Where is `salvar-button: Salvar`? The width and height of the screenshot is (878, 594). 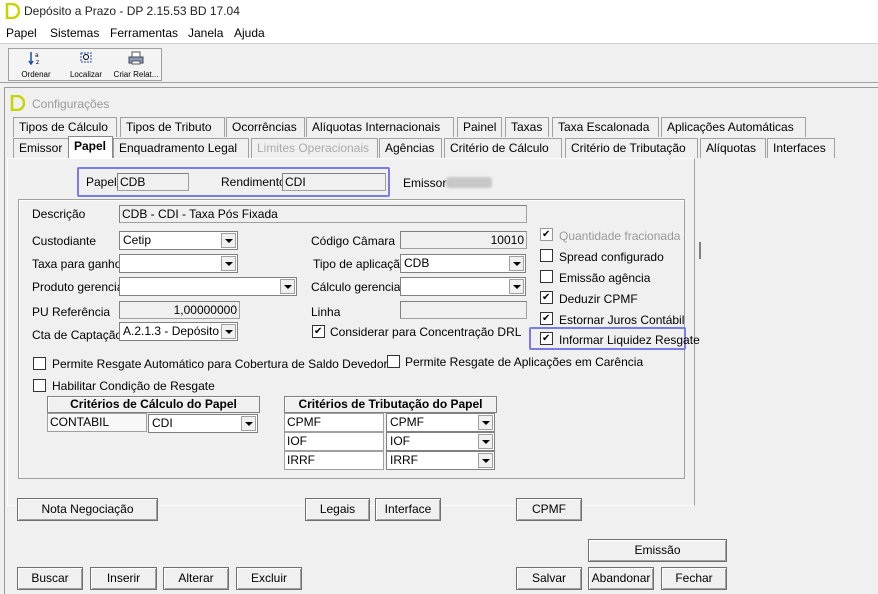 salvar-button: Salvar is located at coordinates (549, 578).